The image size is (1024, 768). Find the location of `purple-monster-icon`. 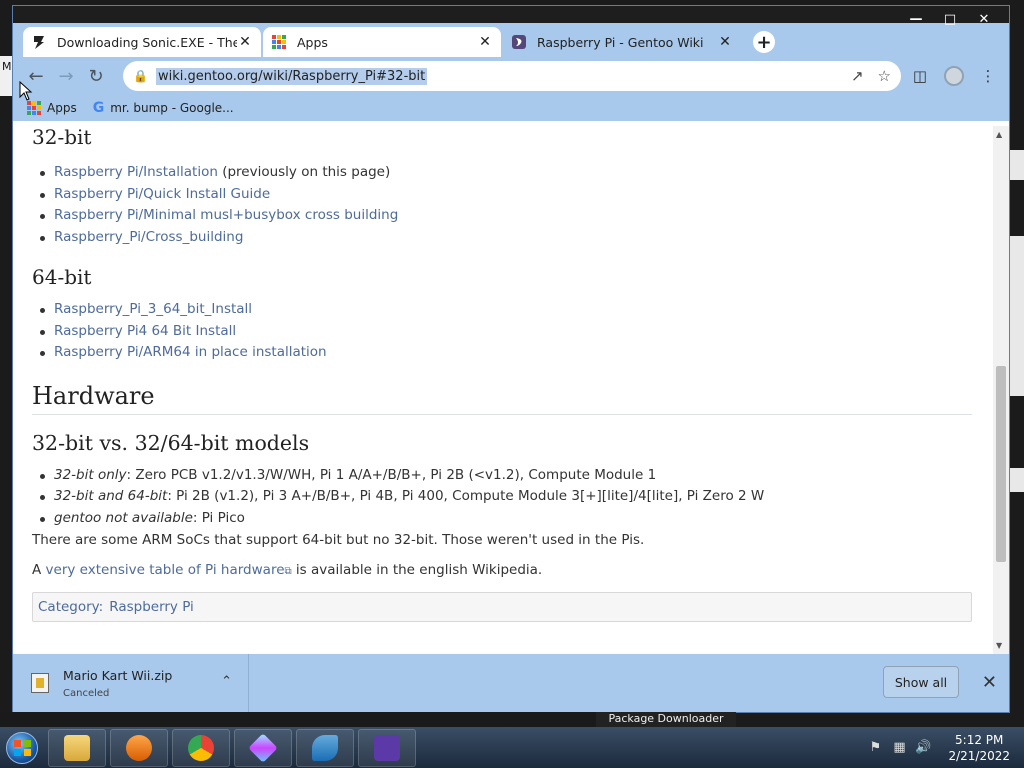

purple-monster-icon is located at coordinates (387, 747).